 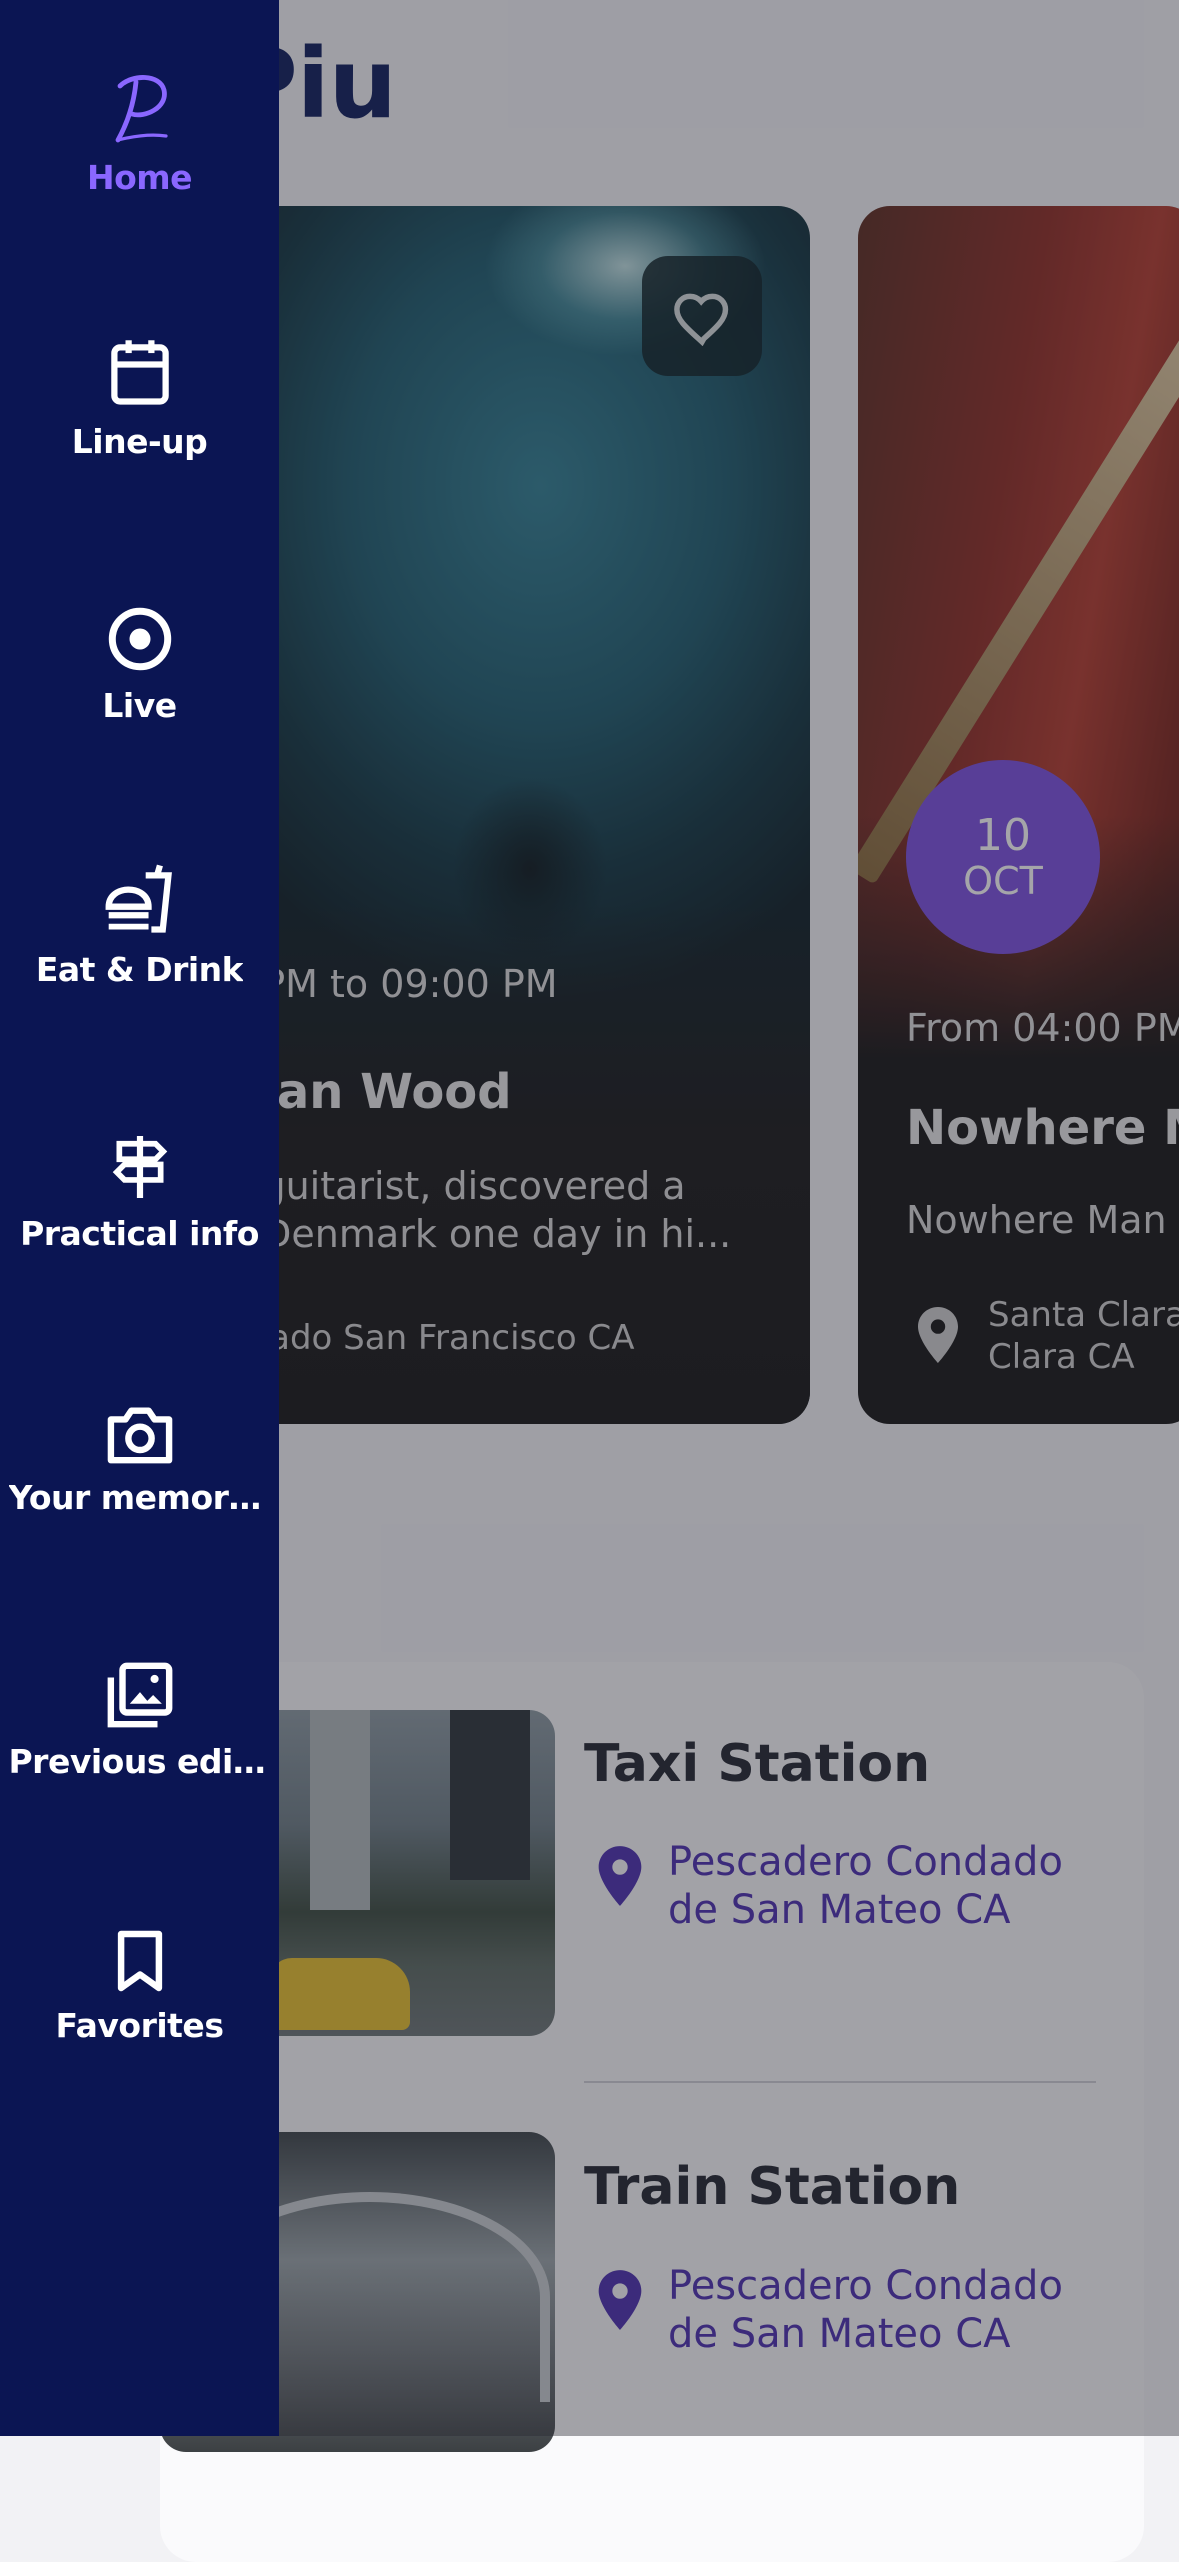 What do you see at coordinates (139, 1233) in the screenshot?
I see `nav-label: Practical info` at bounding box center [139, 1233].